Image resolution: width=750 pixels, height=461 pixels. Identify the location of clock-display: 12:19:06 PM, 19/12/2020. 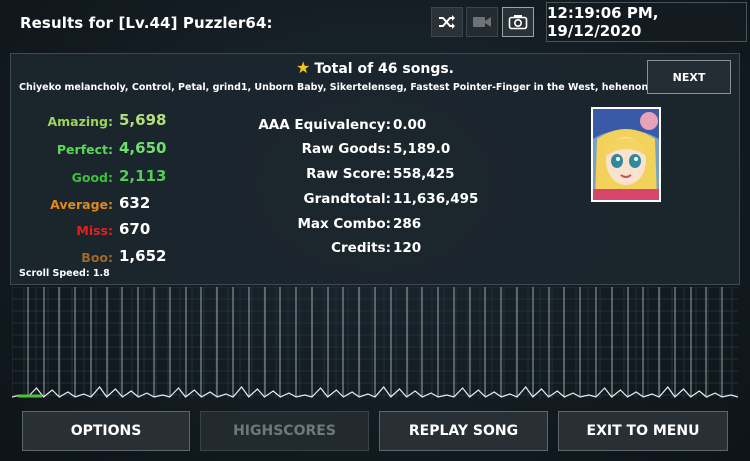
(646, 22).